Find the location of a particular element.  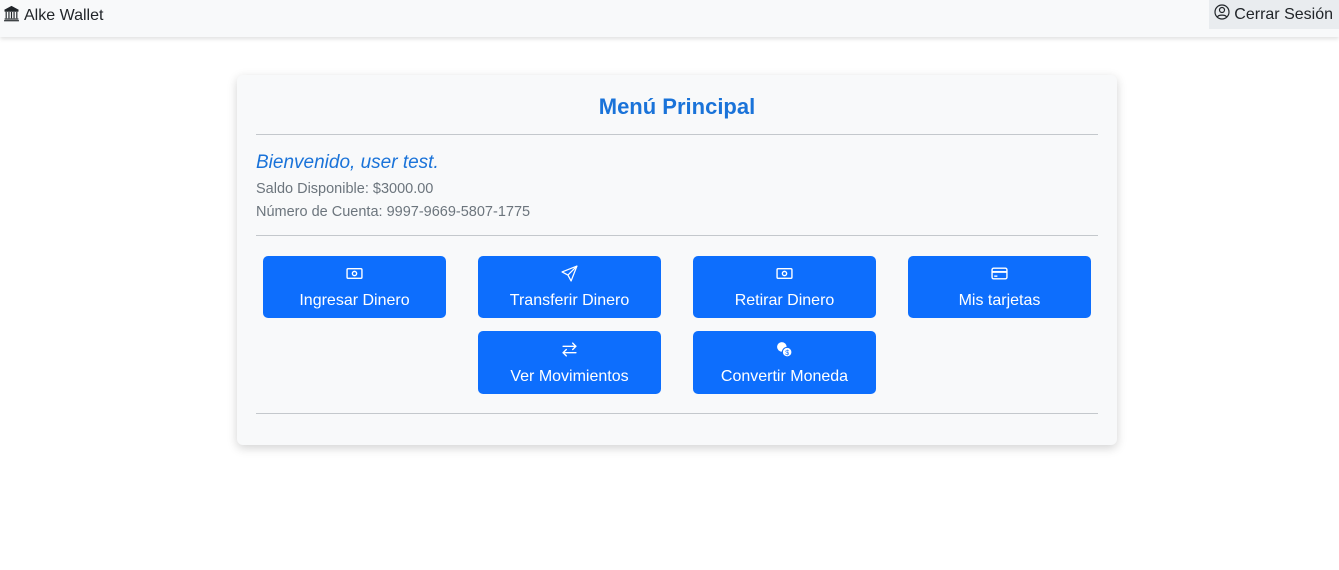

convert-currency-label: Convertir Moneda is located at coordinates (784, 376).